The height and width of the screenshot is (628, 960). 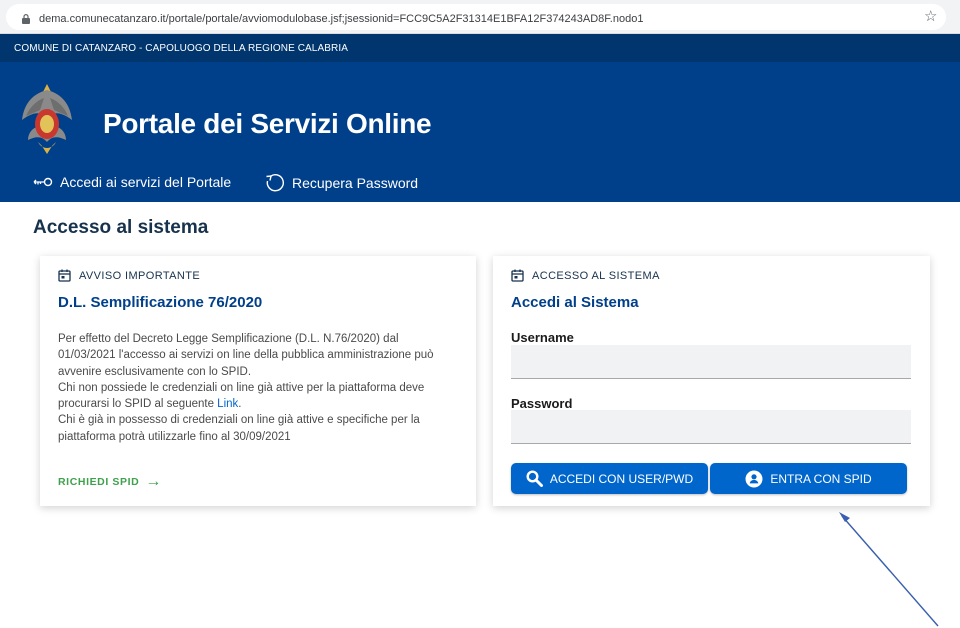 I want to click on notice-kicker: AVVISO IMPORTANTE, so click(x=129, y=275).